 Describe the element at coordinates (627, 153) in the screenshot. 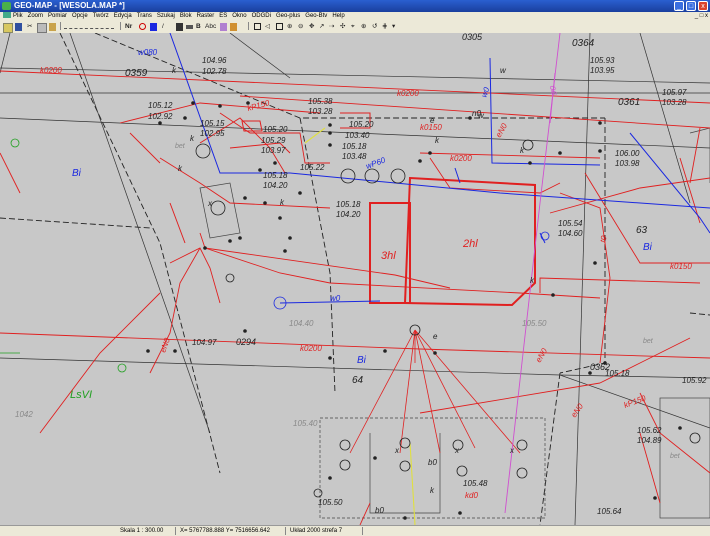

I see `map-label: 106.00` at that location.